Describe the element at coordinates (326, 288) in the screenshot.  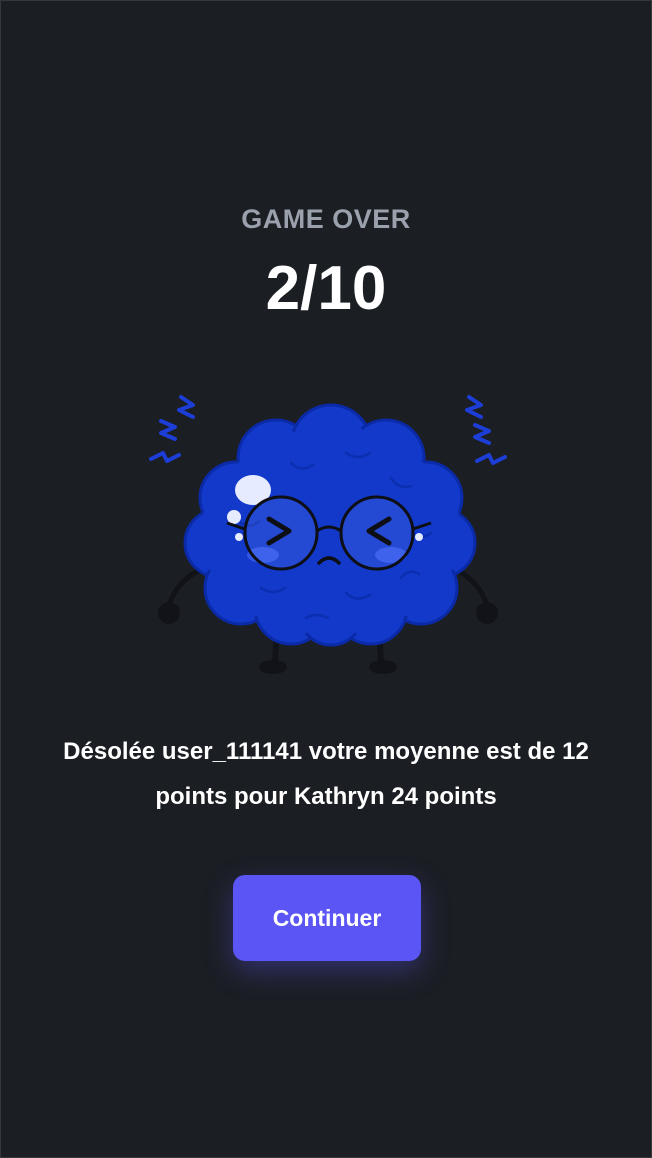
I see `score-display: 2/10` at that location.